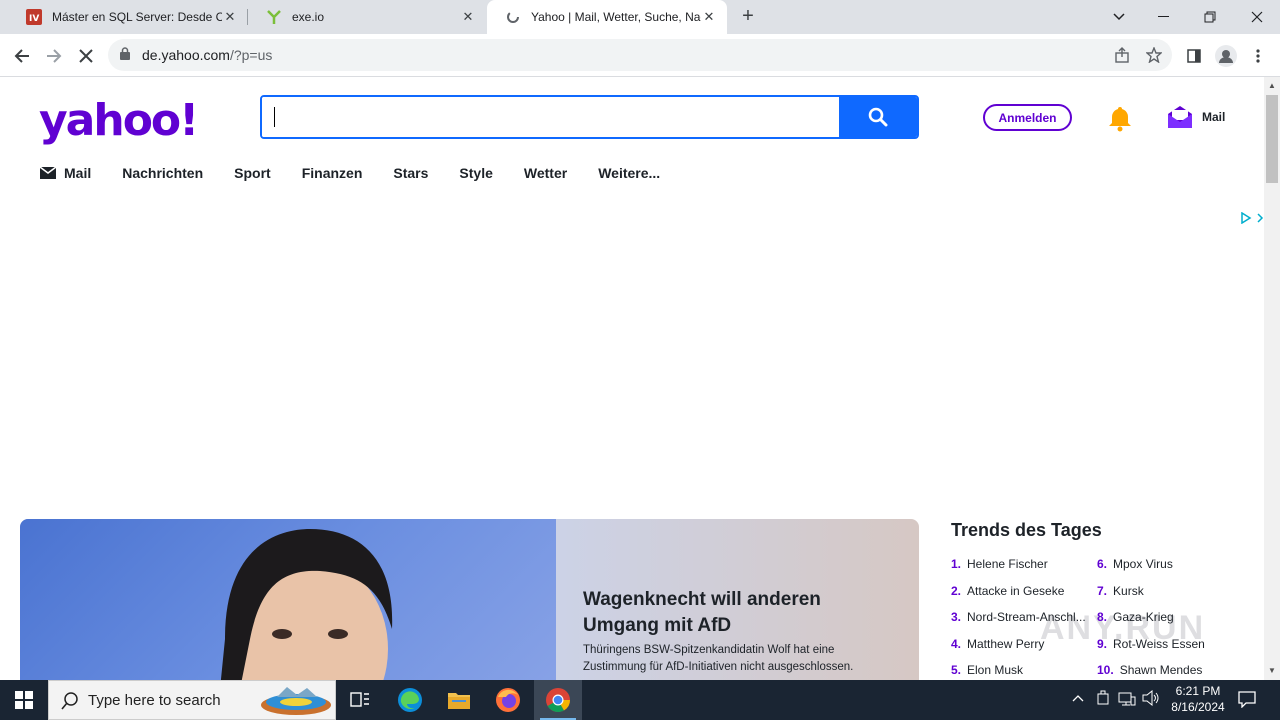 The height and width of the screenshot is (722, 1280). I want to click on nav-item-nachrichten: Nachrichten, so click(162, 173).